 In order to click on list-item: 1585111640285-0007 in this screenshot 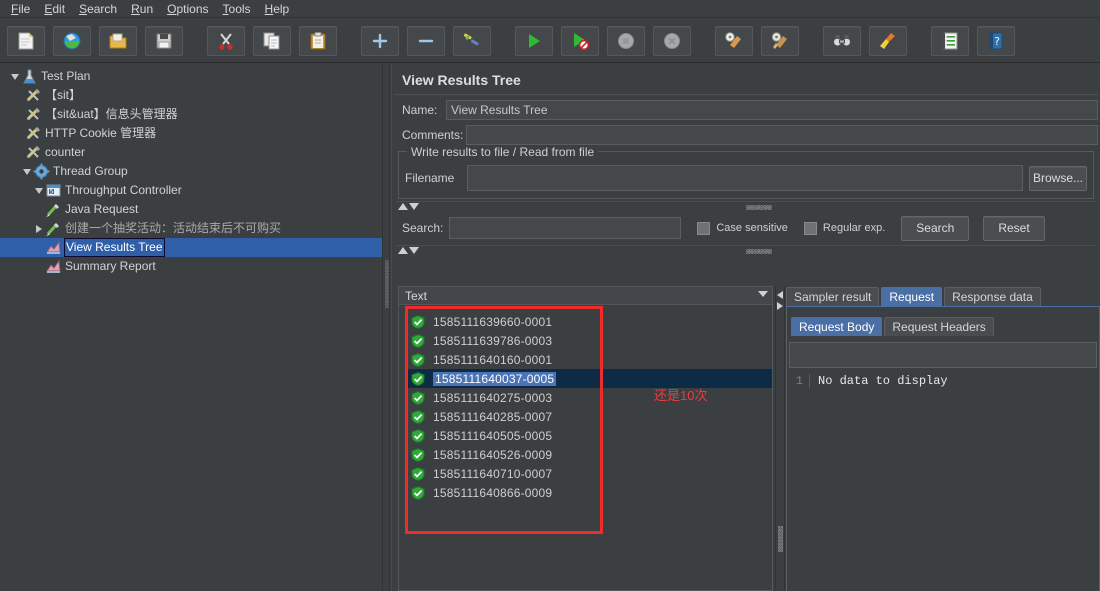, I will do `click(589, 416)`.